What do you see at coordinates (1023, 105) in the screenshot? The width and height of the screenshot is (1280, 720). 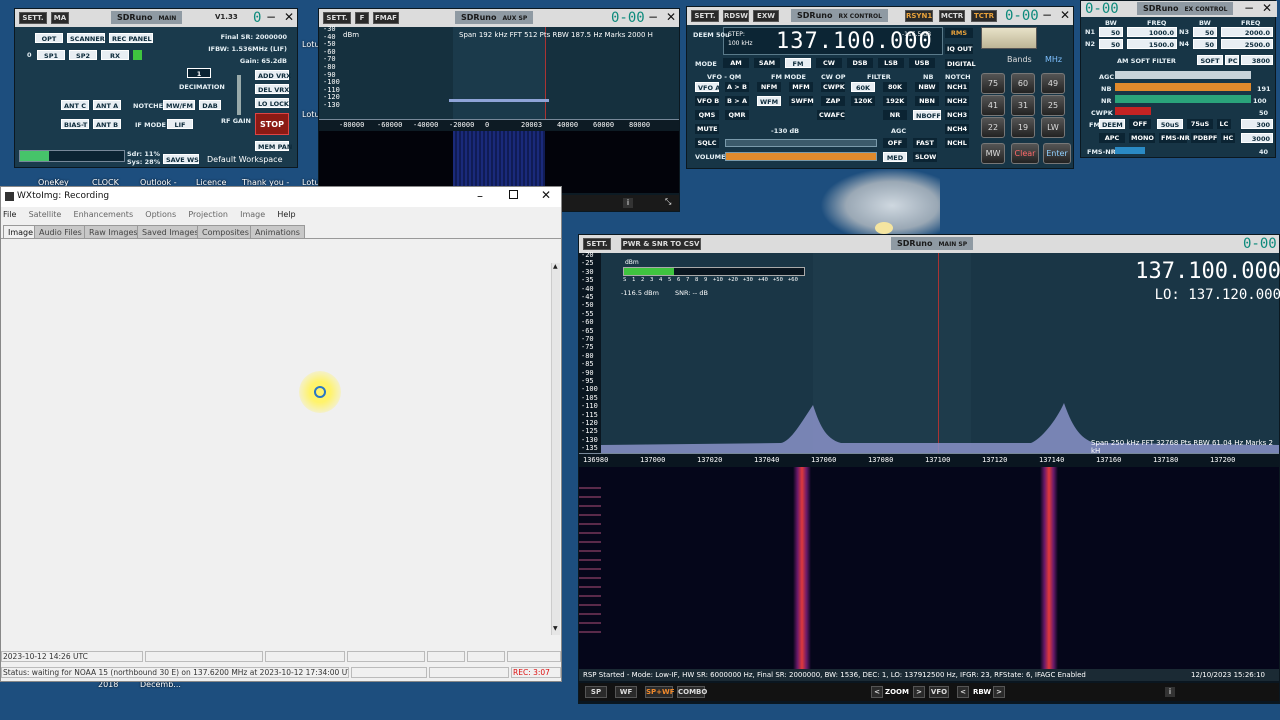 I see `keypad-key-31: 31` at bounding box center [1023, 105].